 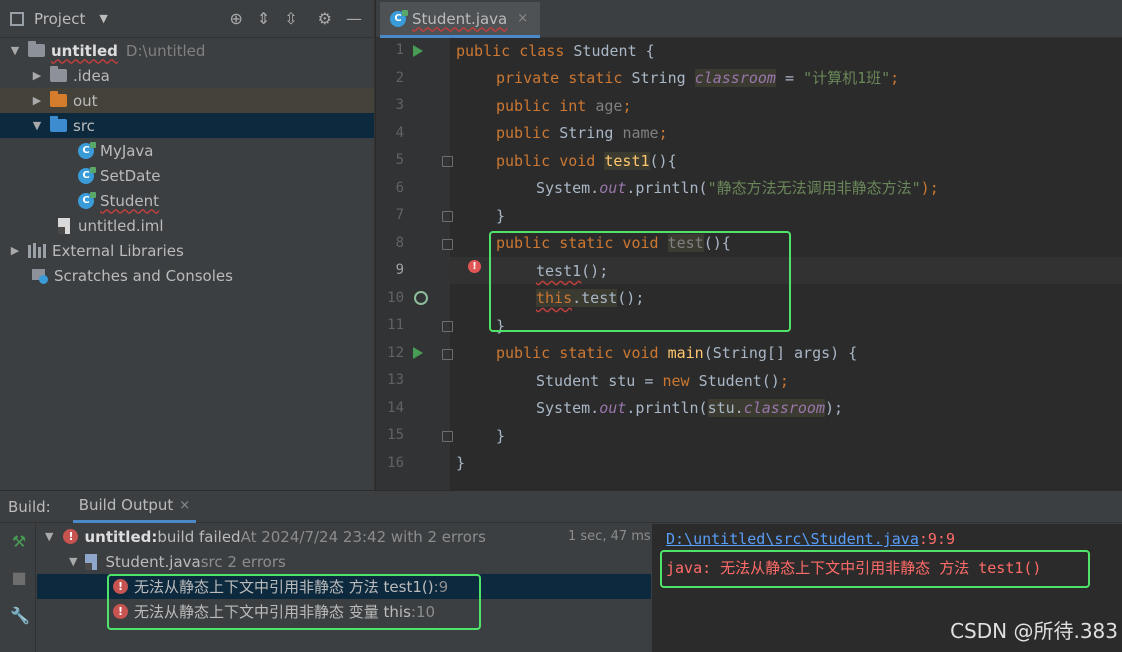 What do you see at coordinates (37, 250) in the screenshot?
I see `library-icon` at bounding box center [37, 250].